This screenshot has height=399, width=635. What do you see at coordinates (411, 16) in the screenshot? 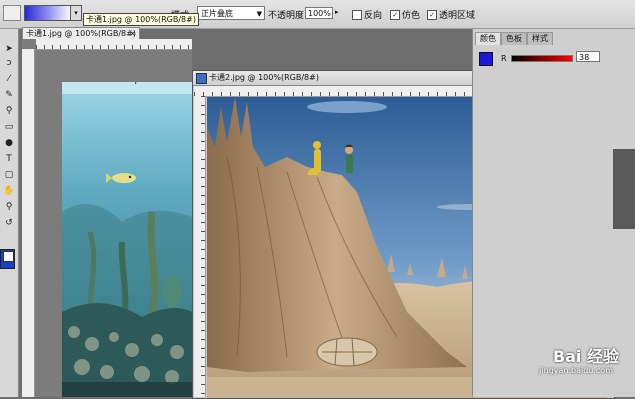
I see `dither-label: 仿色` at bounding box center [411, 16].